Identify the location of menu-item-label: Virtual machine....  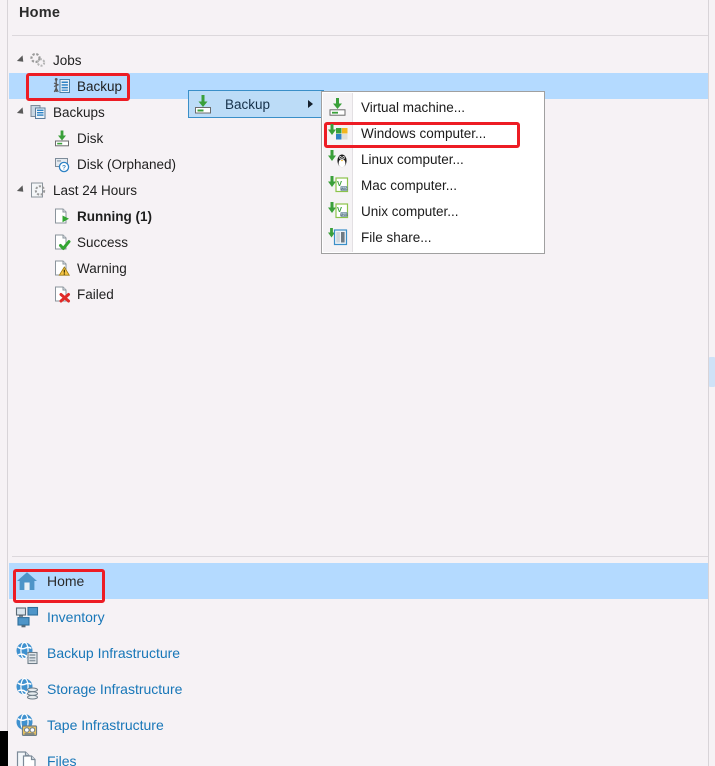
(413, 107).